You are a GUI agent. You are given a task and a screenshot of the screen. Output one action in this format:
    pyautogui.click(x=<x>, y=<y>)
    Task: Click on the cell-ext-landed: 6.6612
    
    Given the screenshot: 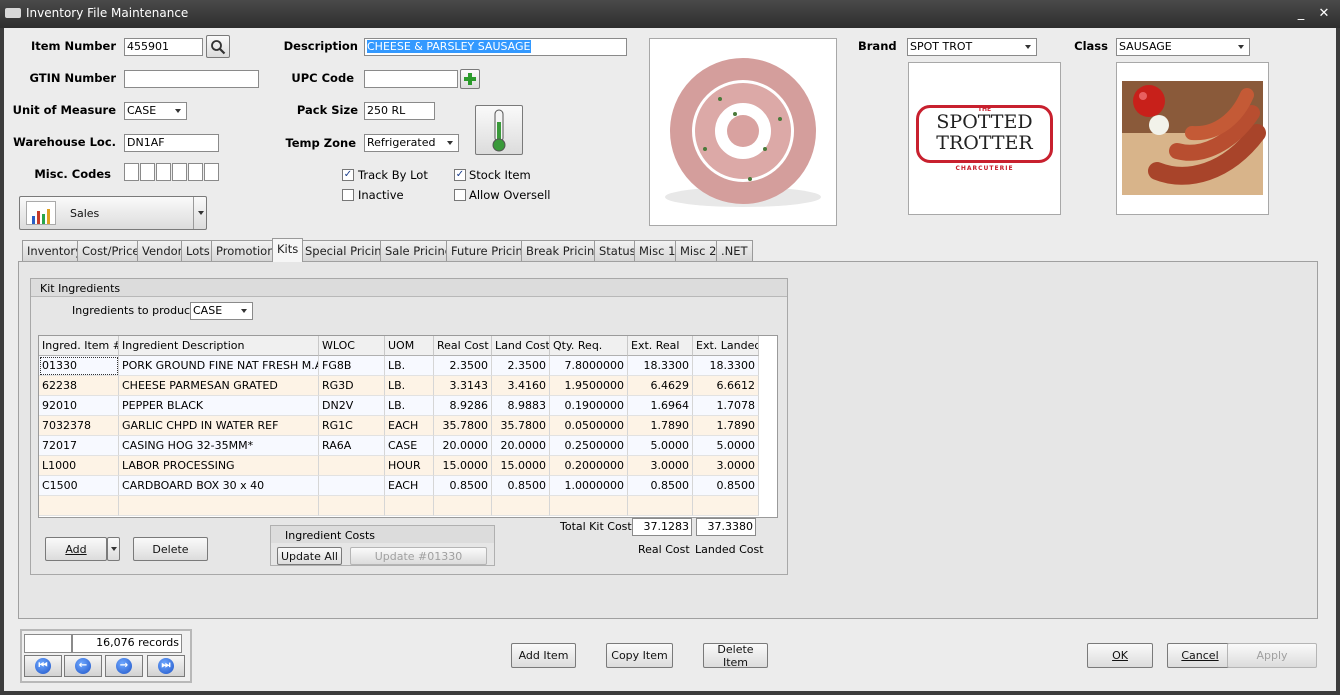 What is the action you would take?
    pyautogui.click(x=726, y=386)
    